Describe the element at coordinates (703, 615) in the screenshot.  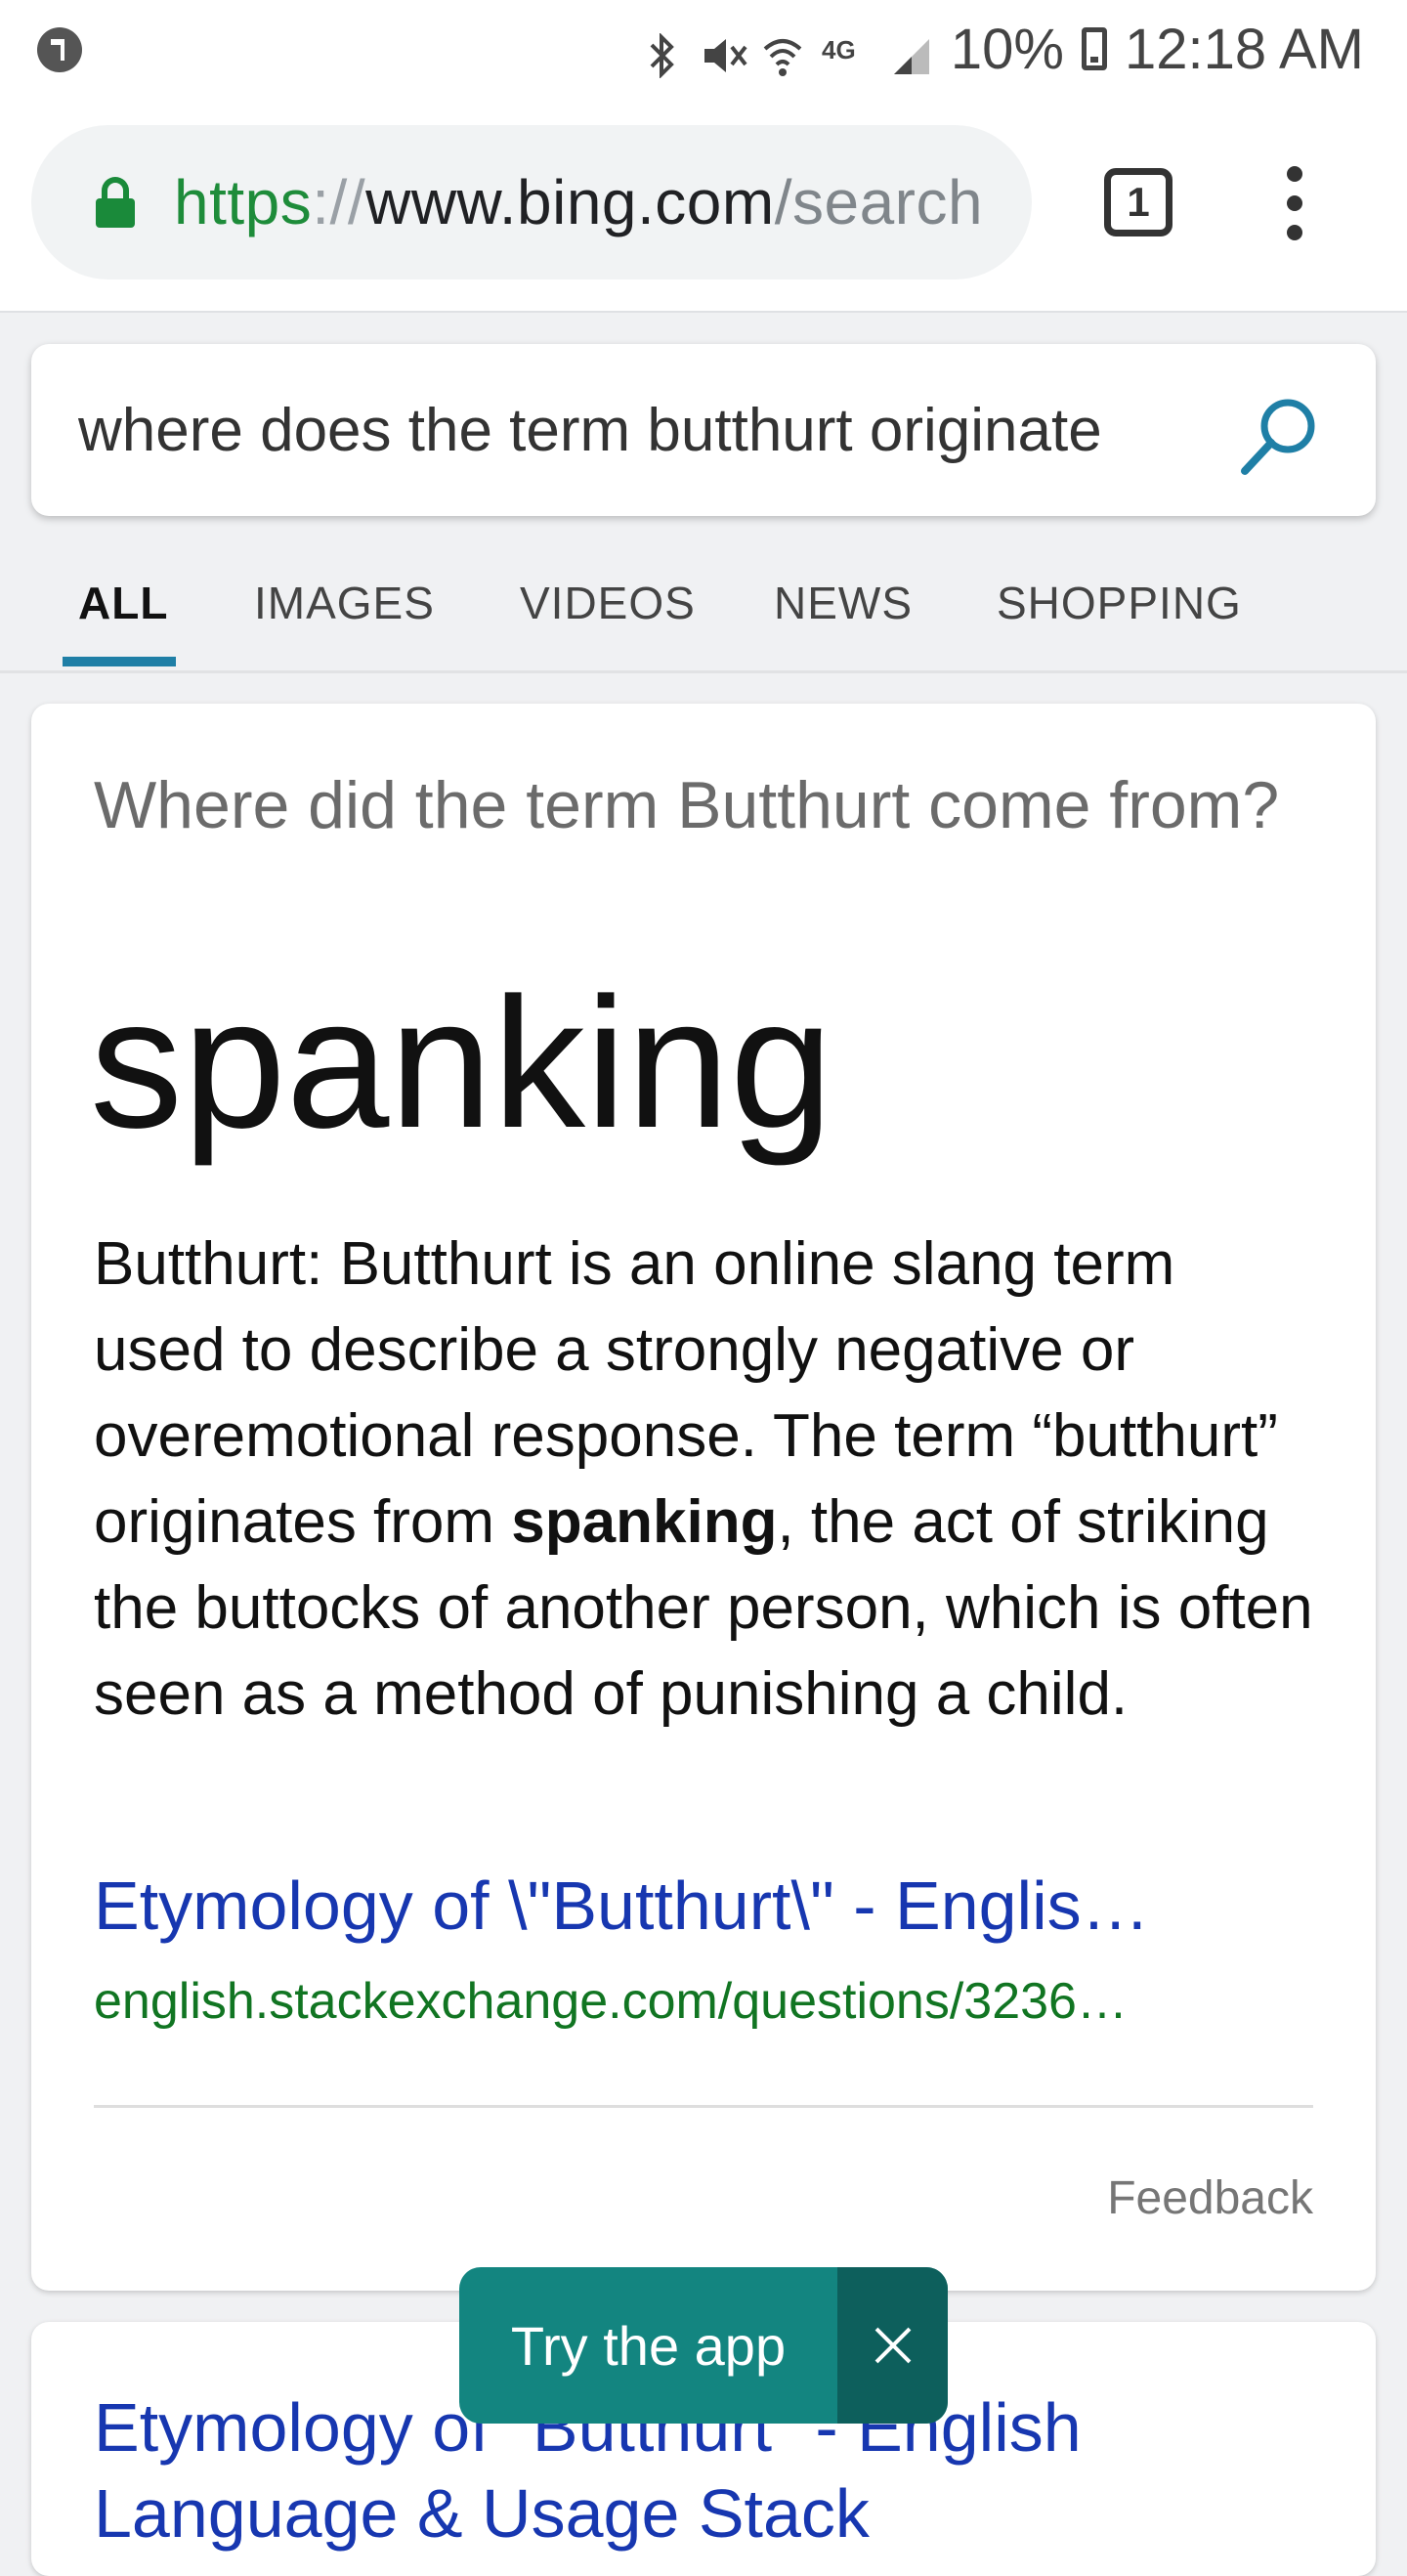
I see `search-tabs: ALL IMAGES VIDEOS NEWS SHOPPING` at that location.